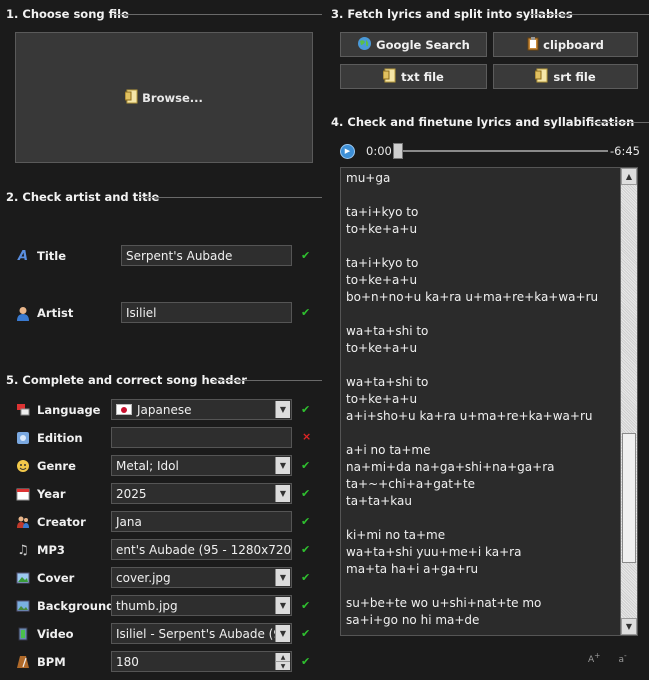 Image resolution: width=649 pixels, height=680 pixels. What do you see at coordinates (44, 578) in the screenshot?
I see `cover-label: Cover` at bounding box center [44, 578].